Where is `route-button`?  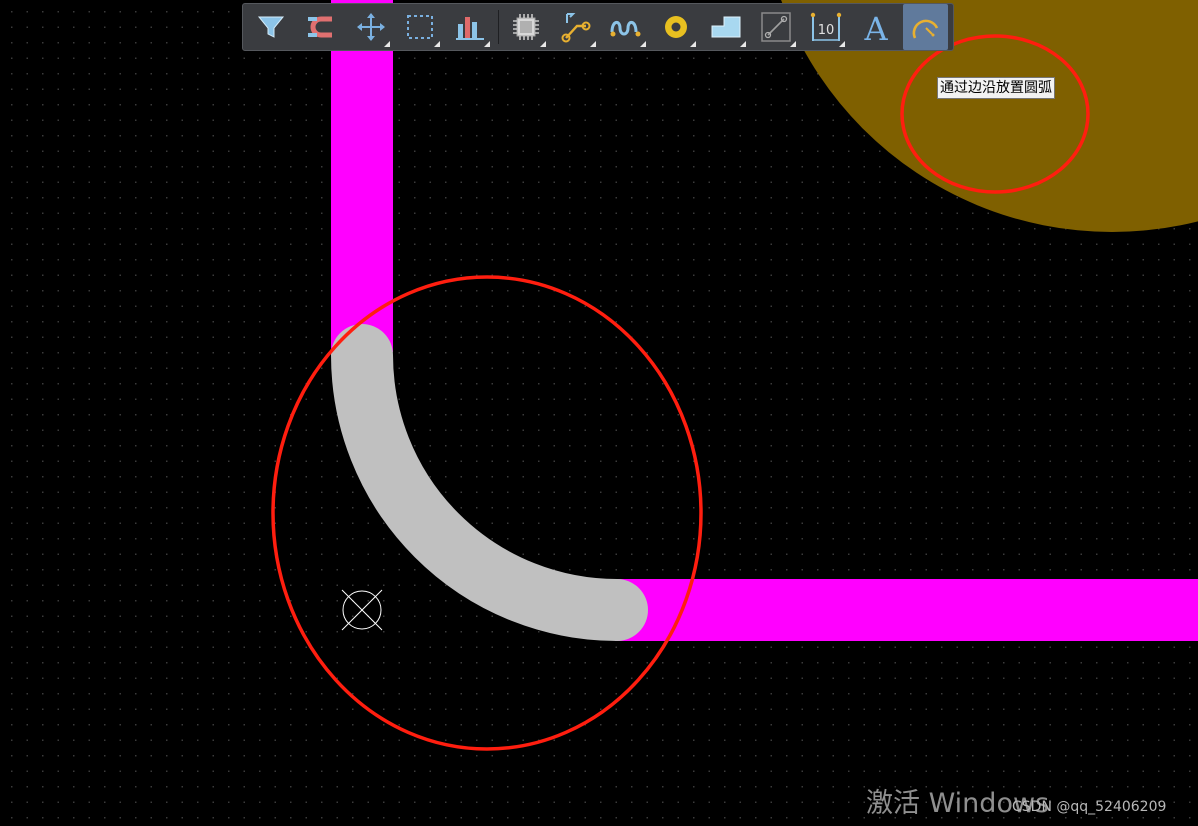
route-button is located at coordinates (576, 27).